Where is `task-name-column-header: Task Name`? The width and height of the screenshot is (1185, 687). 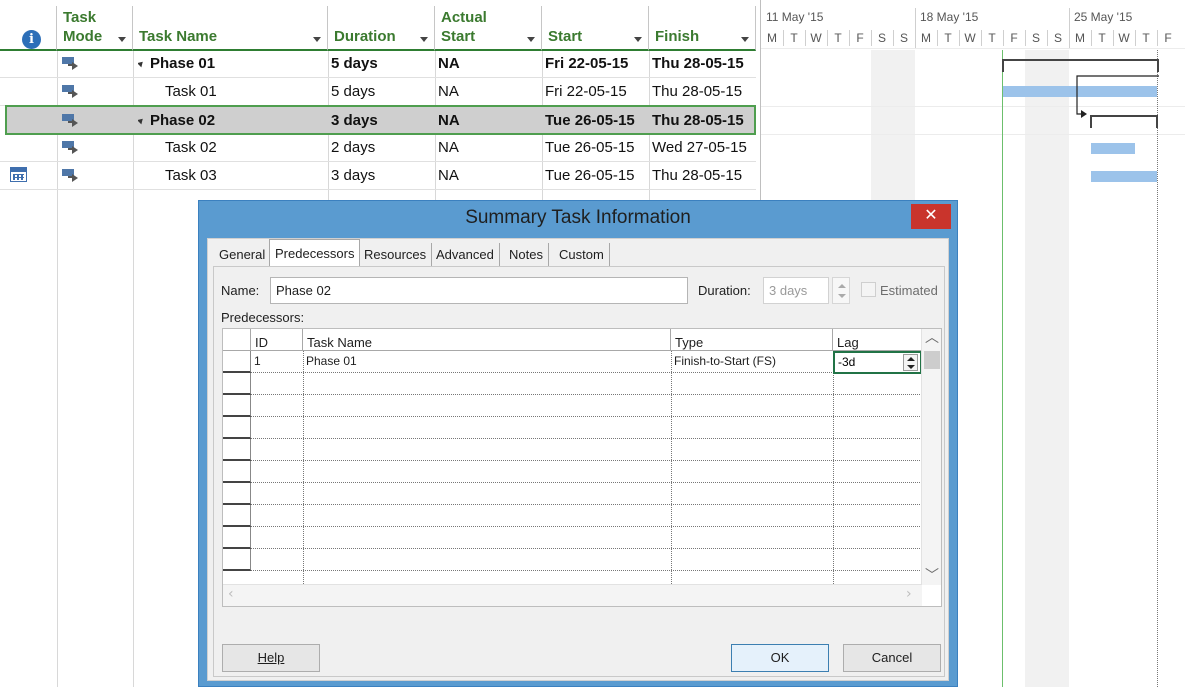
task-name-column-header: Task Name is located at coordinates (230, 28).